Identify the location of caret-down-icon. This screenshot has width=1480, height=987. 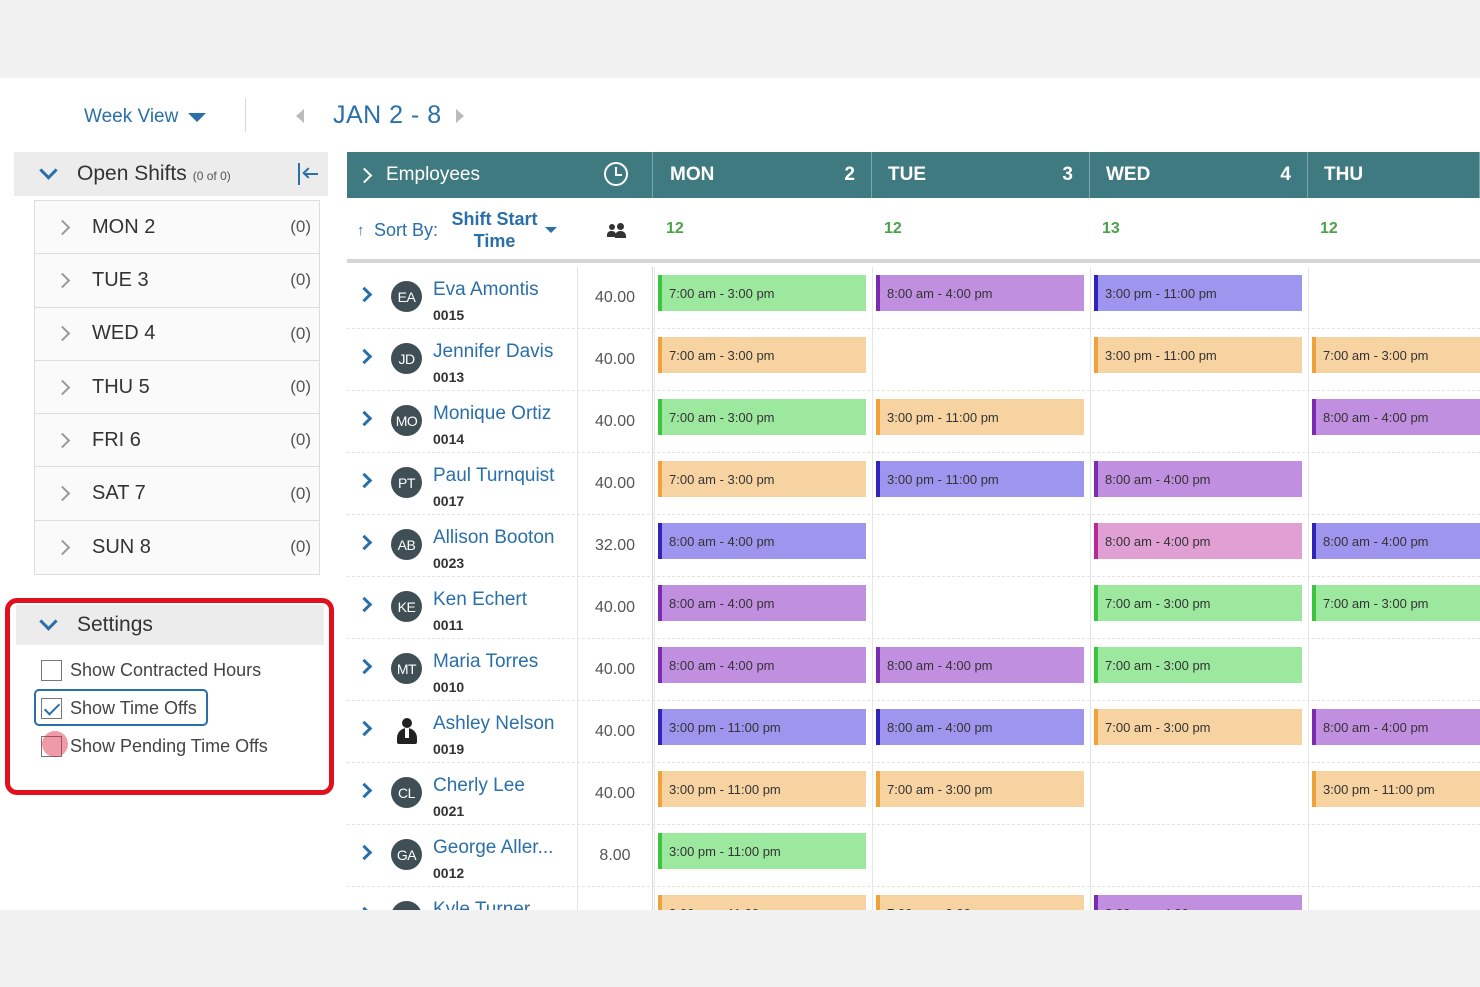
(551, 230).